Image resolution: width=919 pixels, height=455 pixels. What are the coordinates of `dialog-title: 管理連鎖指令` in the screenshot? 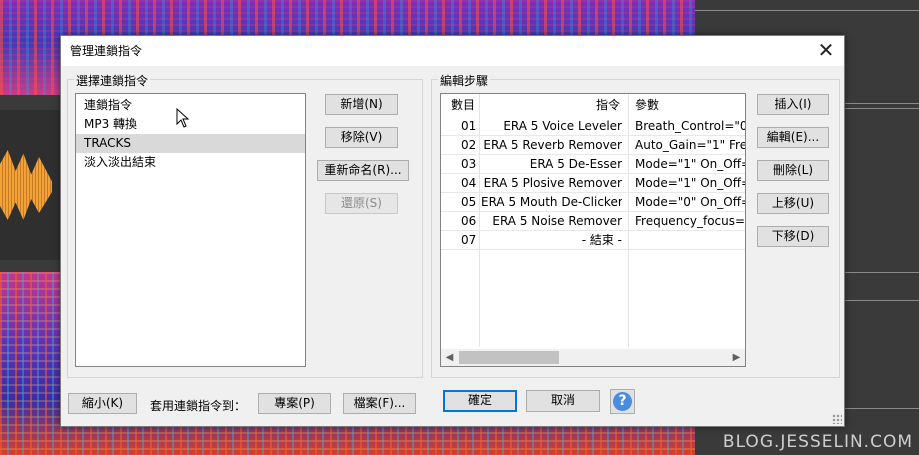 It's located at (106, 51).